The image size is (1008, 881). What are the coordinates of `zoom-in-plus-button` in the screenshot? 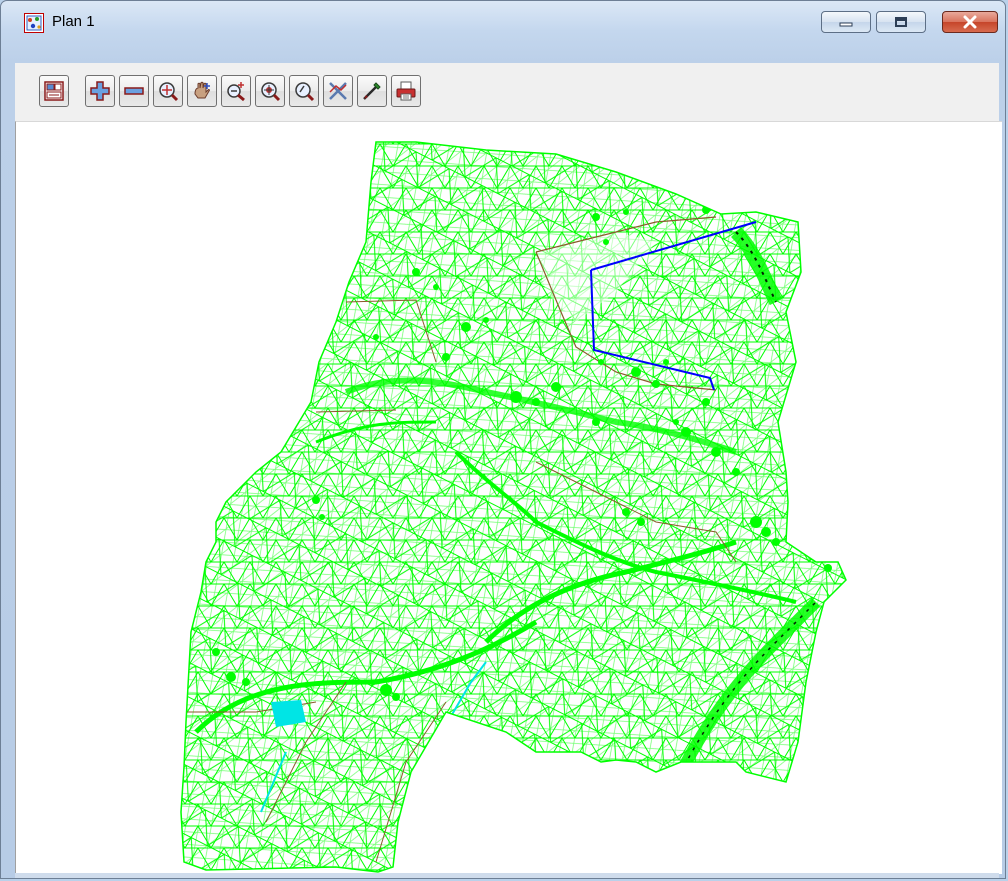 It's located at (100, 91).